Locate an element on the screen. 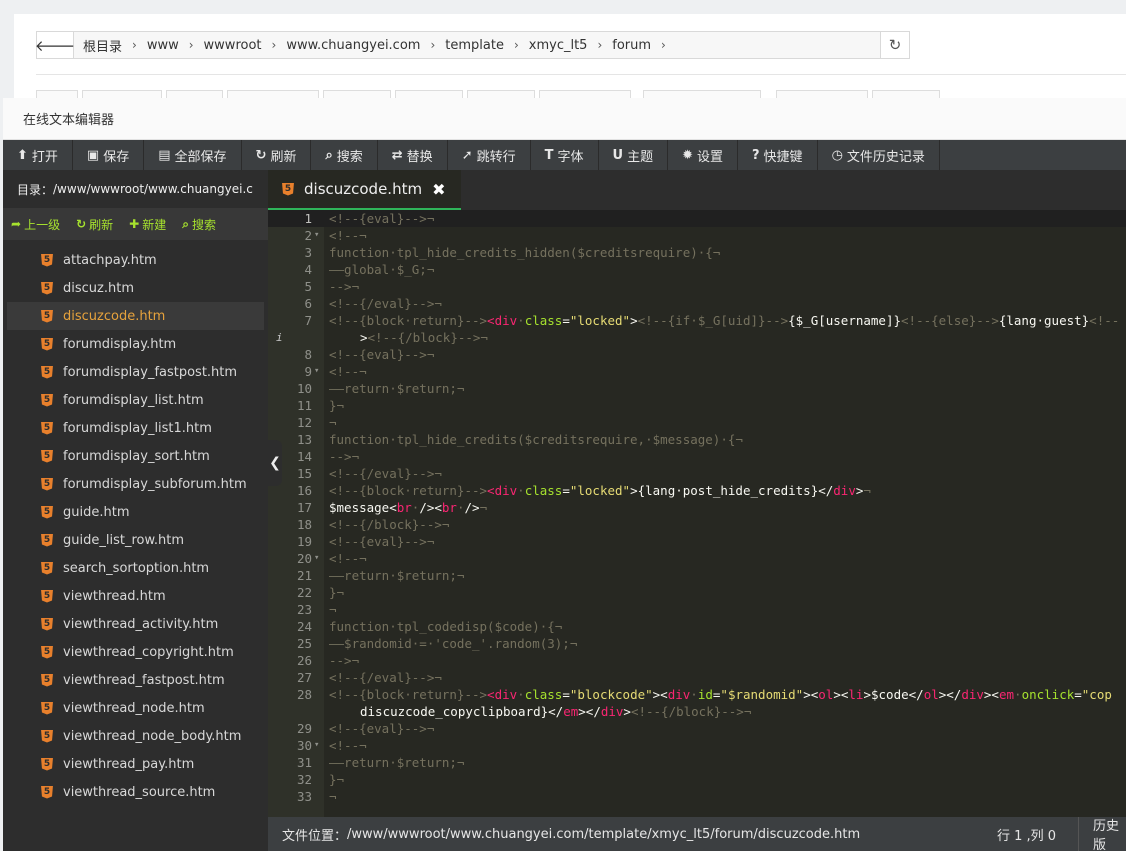 This screenshot has width=1126, height=851. toolbar-button: ⬆ 打开 is located at coordinates (38, 155).